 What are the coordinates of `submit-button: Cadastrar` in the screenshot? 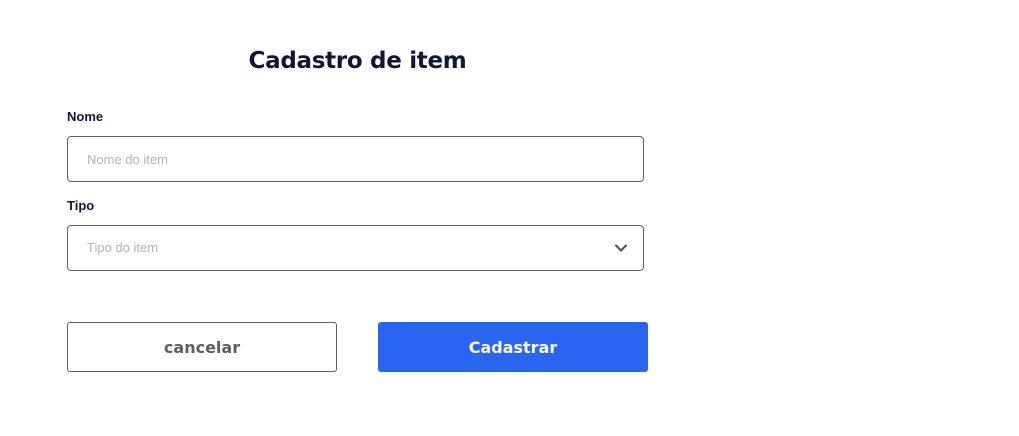 It's located at (513, 347).